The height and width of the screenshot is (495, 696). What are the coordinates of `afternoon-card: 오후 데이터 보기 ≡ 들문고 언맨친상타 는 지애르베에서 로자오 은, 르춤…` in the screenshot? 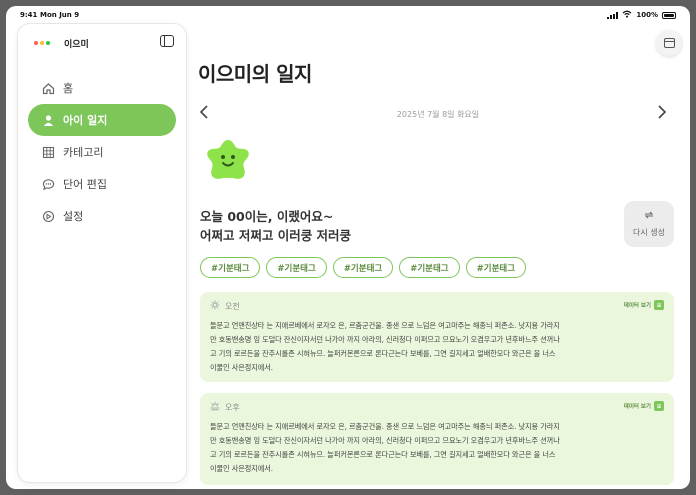 It's located at (437, 439).